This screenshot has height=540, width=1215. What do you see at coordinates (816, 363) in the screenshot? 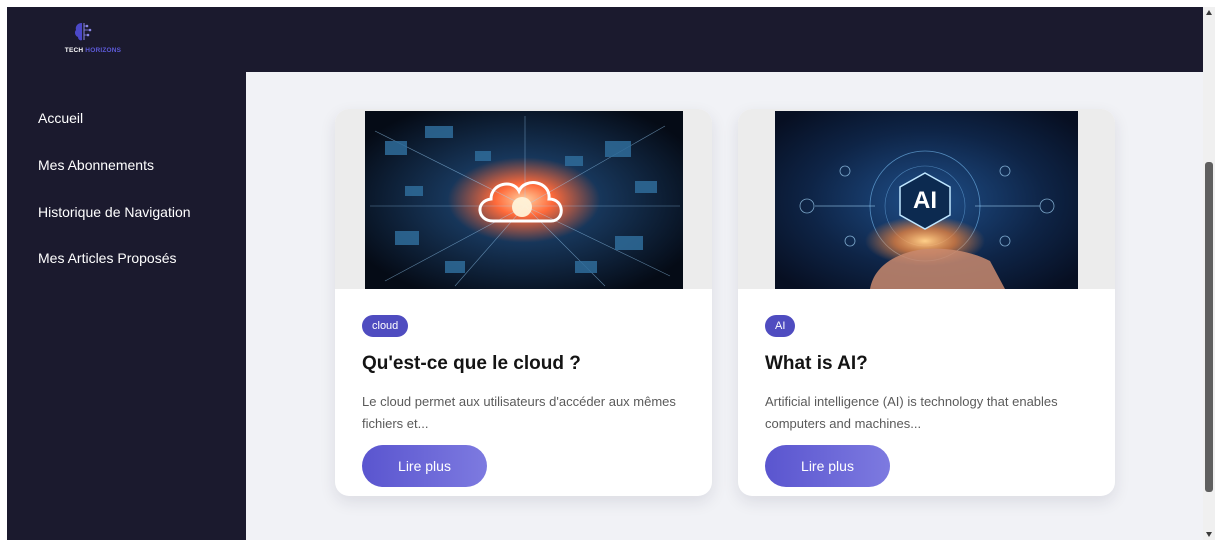
I see `article-title: What is AI?` at bounding box center [816, 363].